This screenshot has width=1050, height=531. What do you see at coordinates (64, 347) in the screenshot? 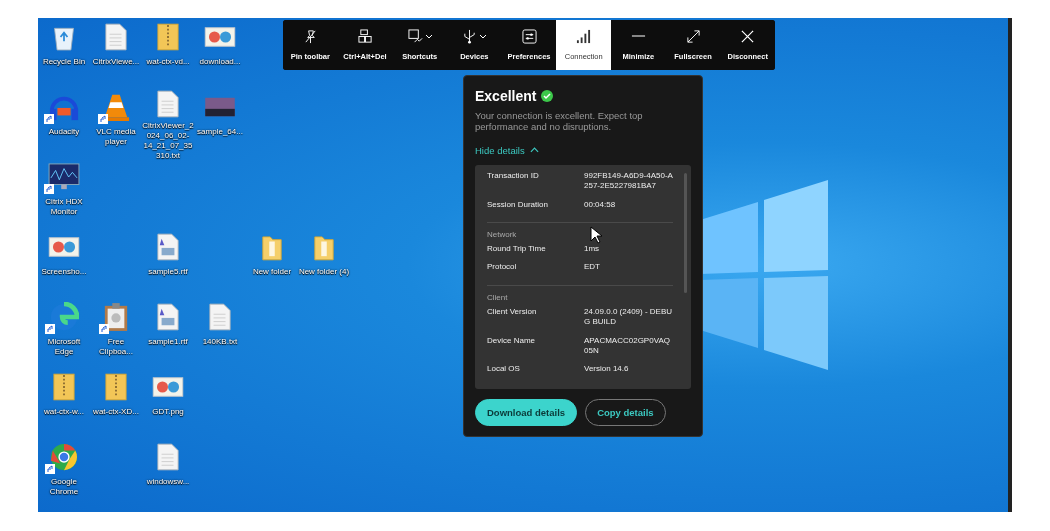
I see `desktop-icon-label: Microsoft Edge` at bounding box center [64, 347].